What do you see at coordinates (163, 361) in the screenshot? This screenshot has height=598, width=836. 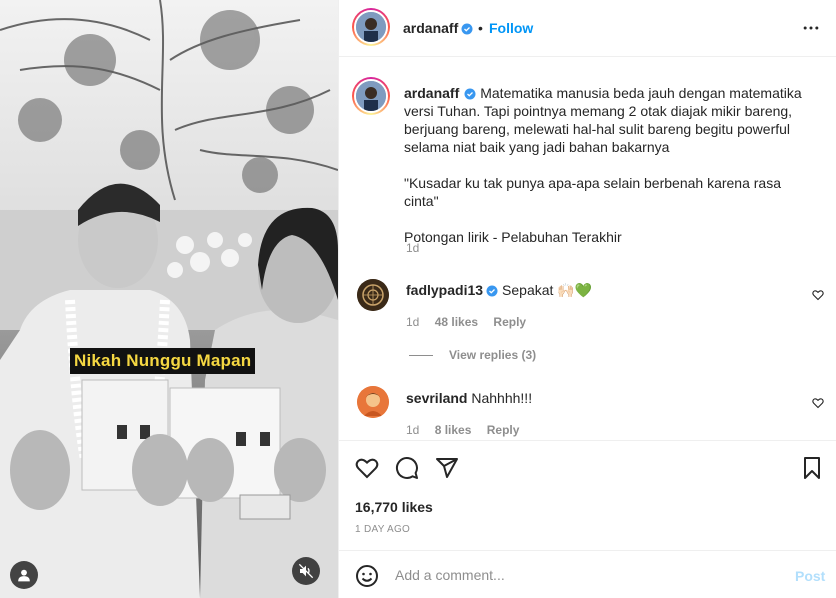 I see `video-caption-overlay: Nikah Nunggu Mapan` at bounding box center [163, 361].